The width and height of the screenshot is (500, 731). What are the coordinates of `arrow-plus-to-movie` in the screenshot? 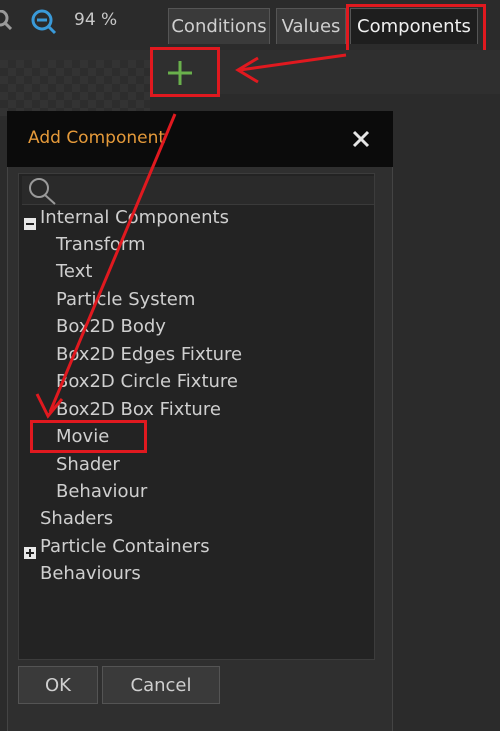 It's located at (106, 266).